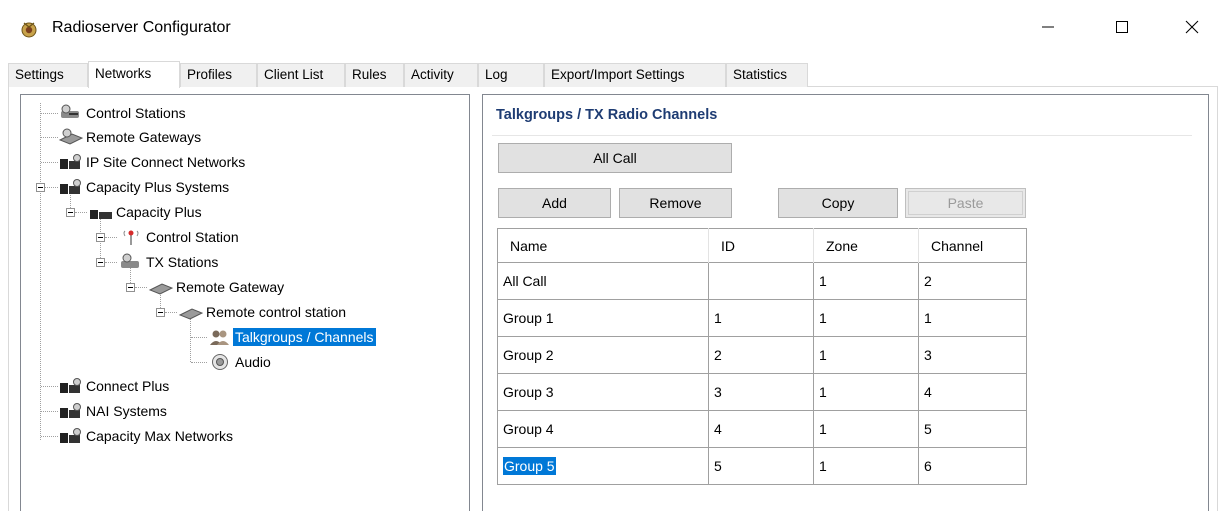 The width and height of the screenshot is (1228, 511). What do you see at coordinates (603, 281) in the screenshot?
I see `cell-name: All Call` at bounding box center [603, 281].